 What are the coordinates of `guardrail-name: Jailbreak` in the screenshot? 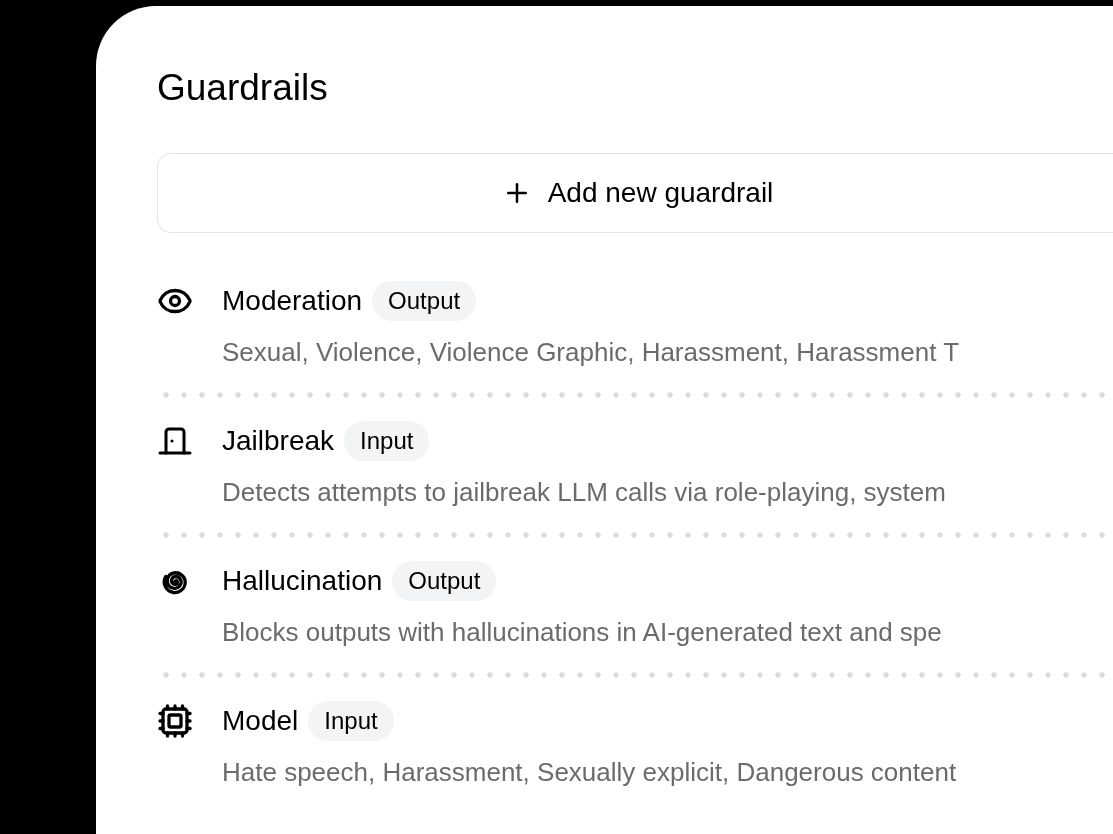 It's located at (278, 441).